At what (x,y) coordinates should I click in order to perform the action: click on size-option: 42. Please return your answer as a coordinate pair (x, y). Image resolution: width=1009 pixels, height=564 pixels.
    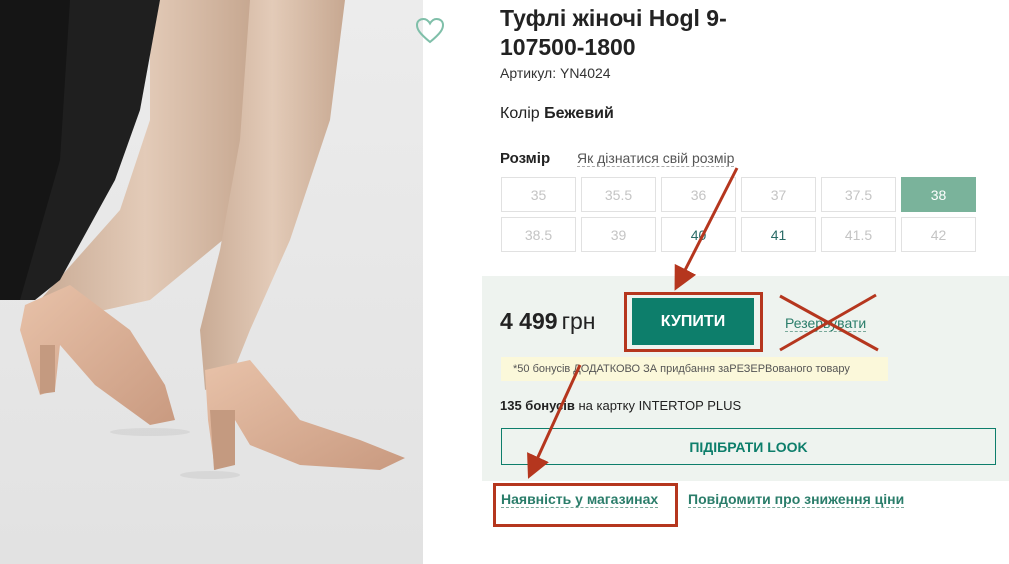
    Looking at the image, I should click on (938, 234).